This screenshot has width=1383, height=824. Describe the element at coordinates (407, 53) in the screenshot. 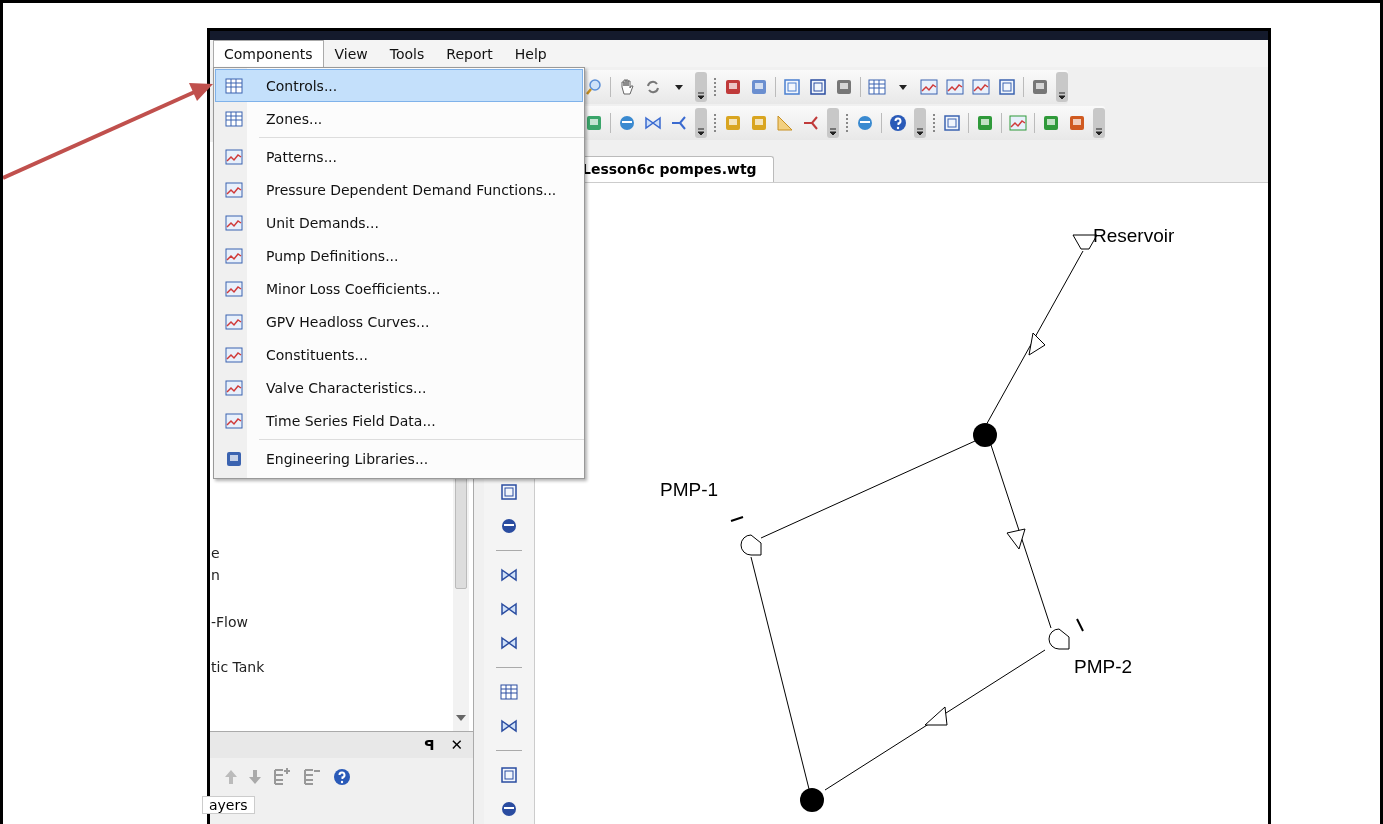

I see `menu-item: Tools` at that location.